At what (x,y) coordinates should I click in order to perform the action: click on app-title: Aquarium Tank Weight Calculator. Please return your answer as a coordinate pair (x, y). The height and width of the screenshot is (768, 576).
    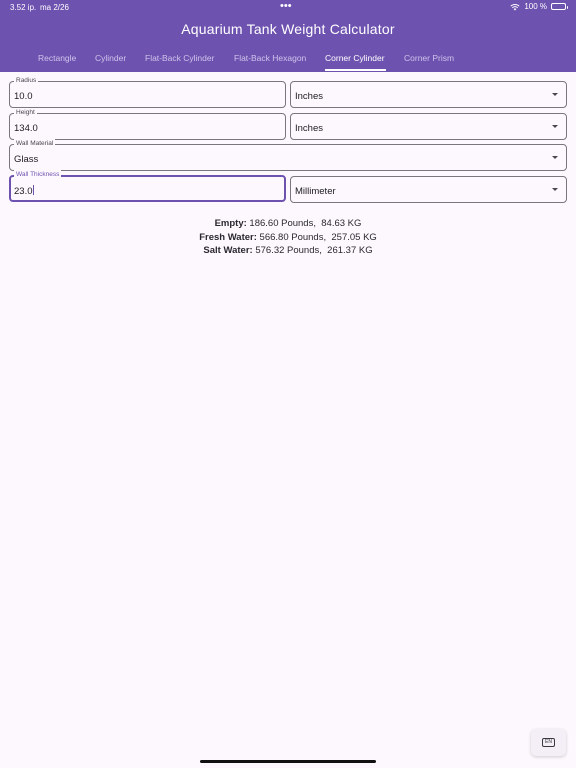
    Looking at the image, I should click on (288, 29).